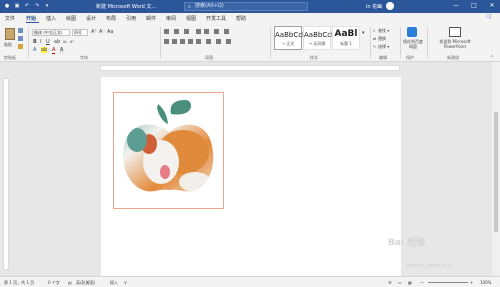 The height and width of the screenshot is (287, 500). Describe the element at coordinates (198, 31) in the screenshot. I see `decrease-indent-icon` at that location.